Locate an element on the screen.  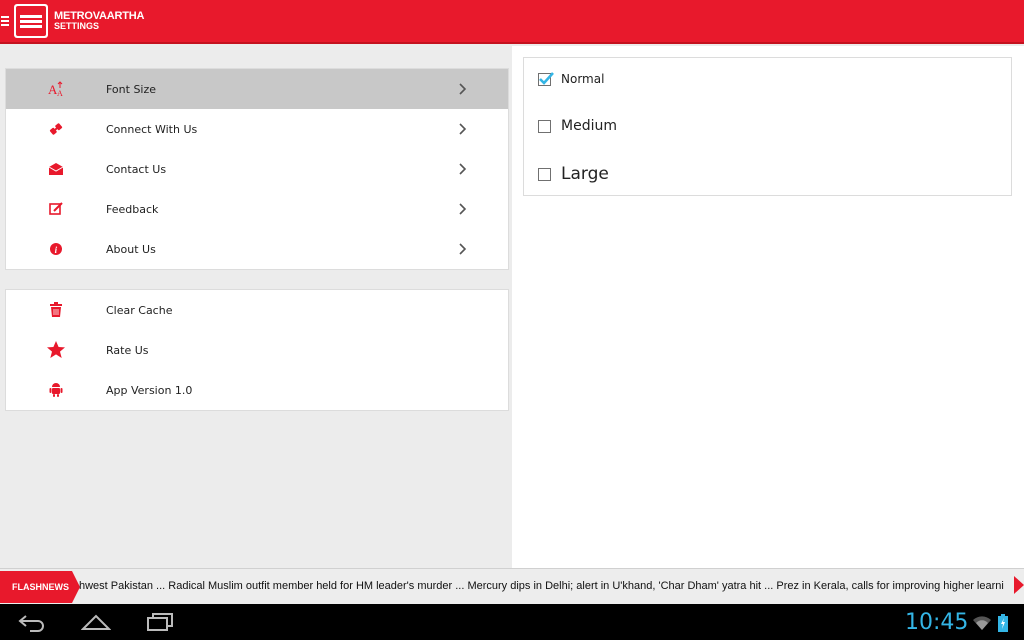
option-label: Large is located at coordinates (585, 174).